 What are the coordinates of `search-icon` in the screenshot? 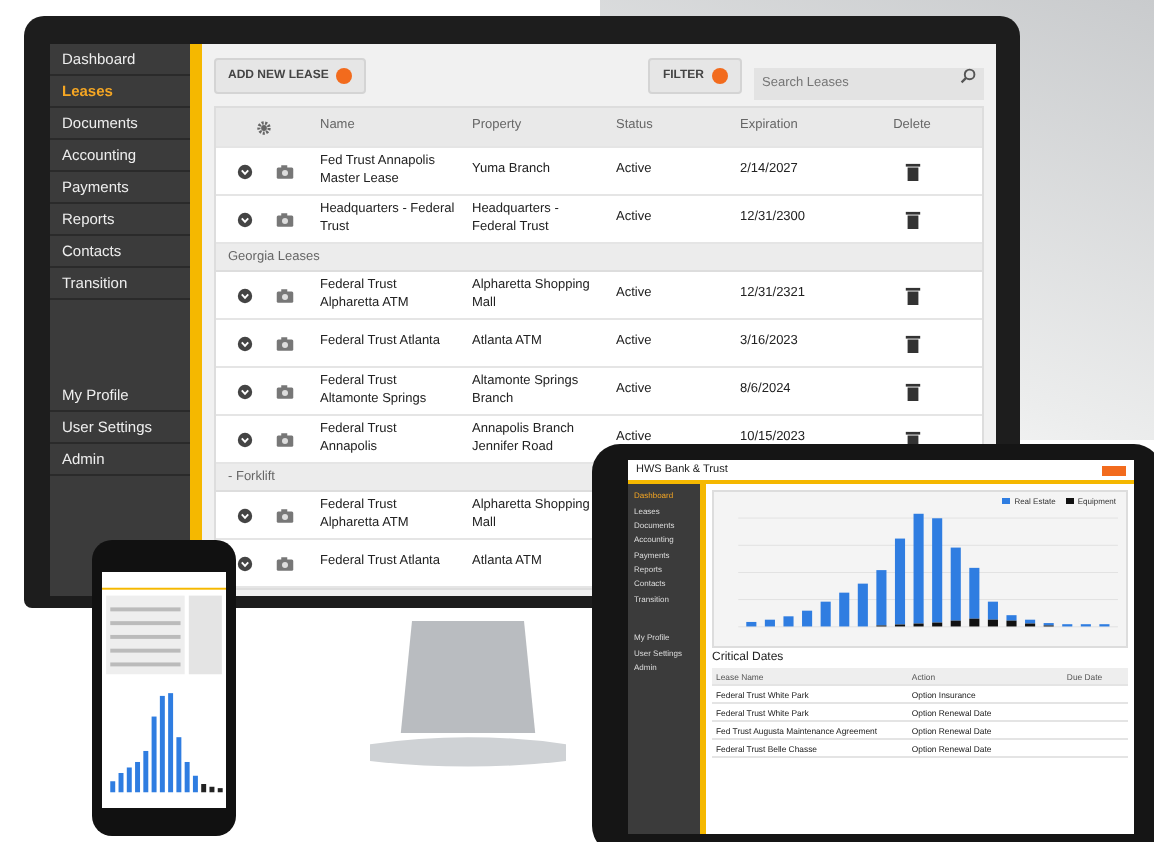 It's located at (968, 76).